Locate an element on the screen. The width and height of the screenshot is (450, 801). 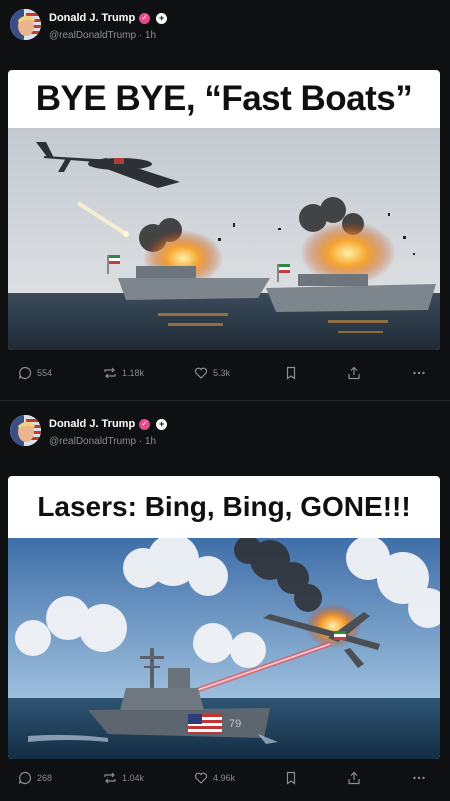
reply-button: 268 is located at coordinates (35, 778).